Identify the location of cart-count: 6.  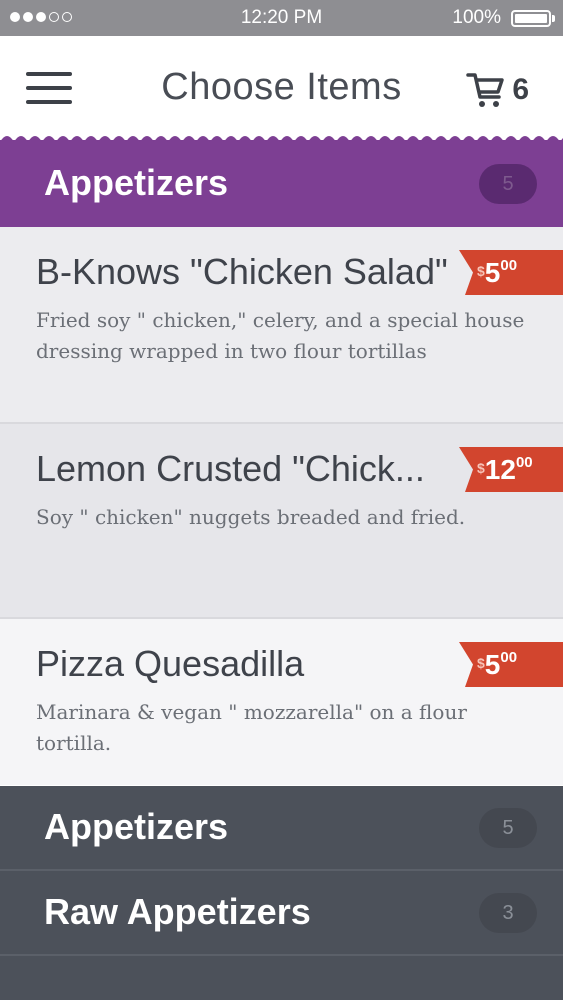
(520, 89).